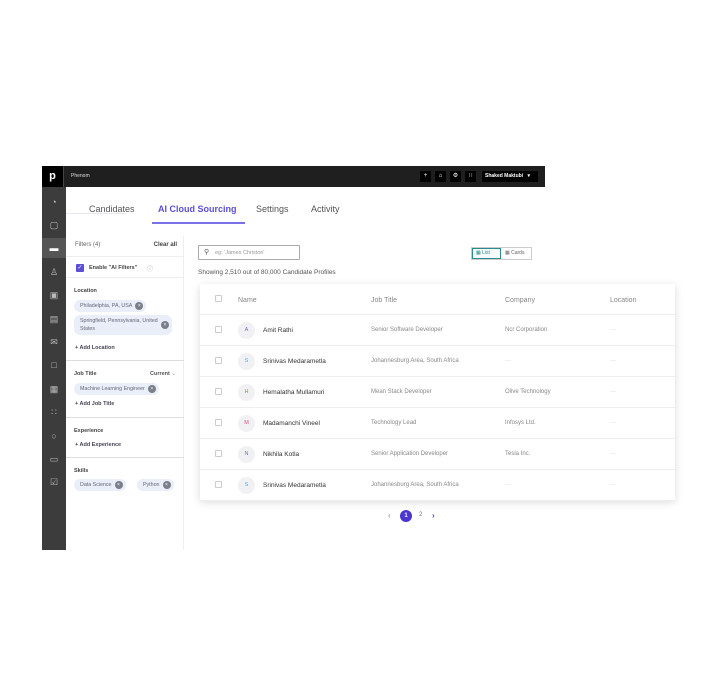  I want to click on previous-page-icon: ‹, so click(389, 515).